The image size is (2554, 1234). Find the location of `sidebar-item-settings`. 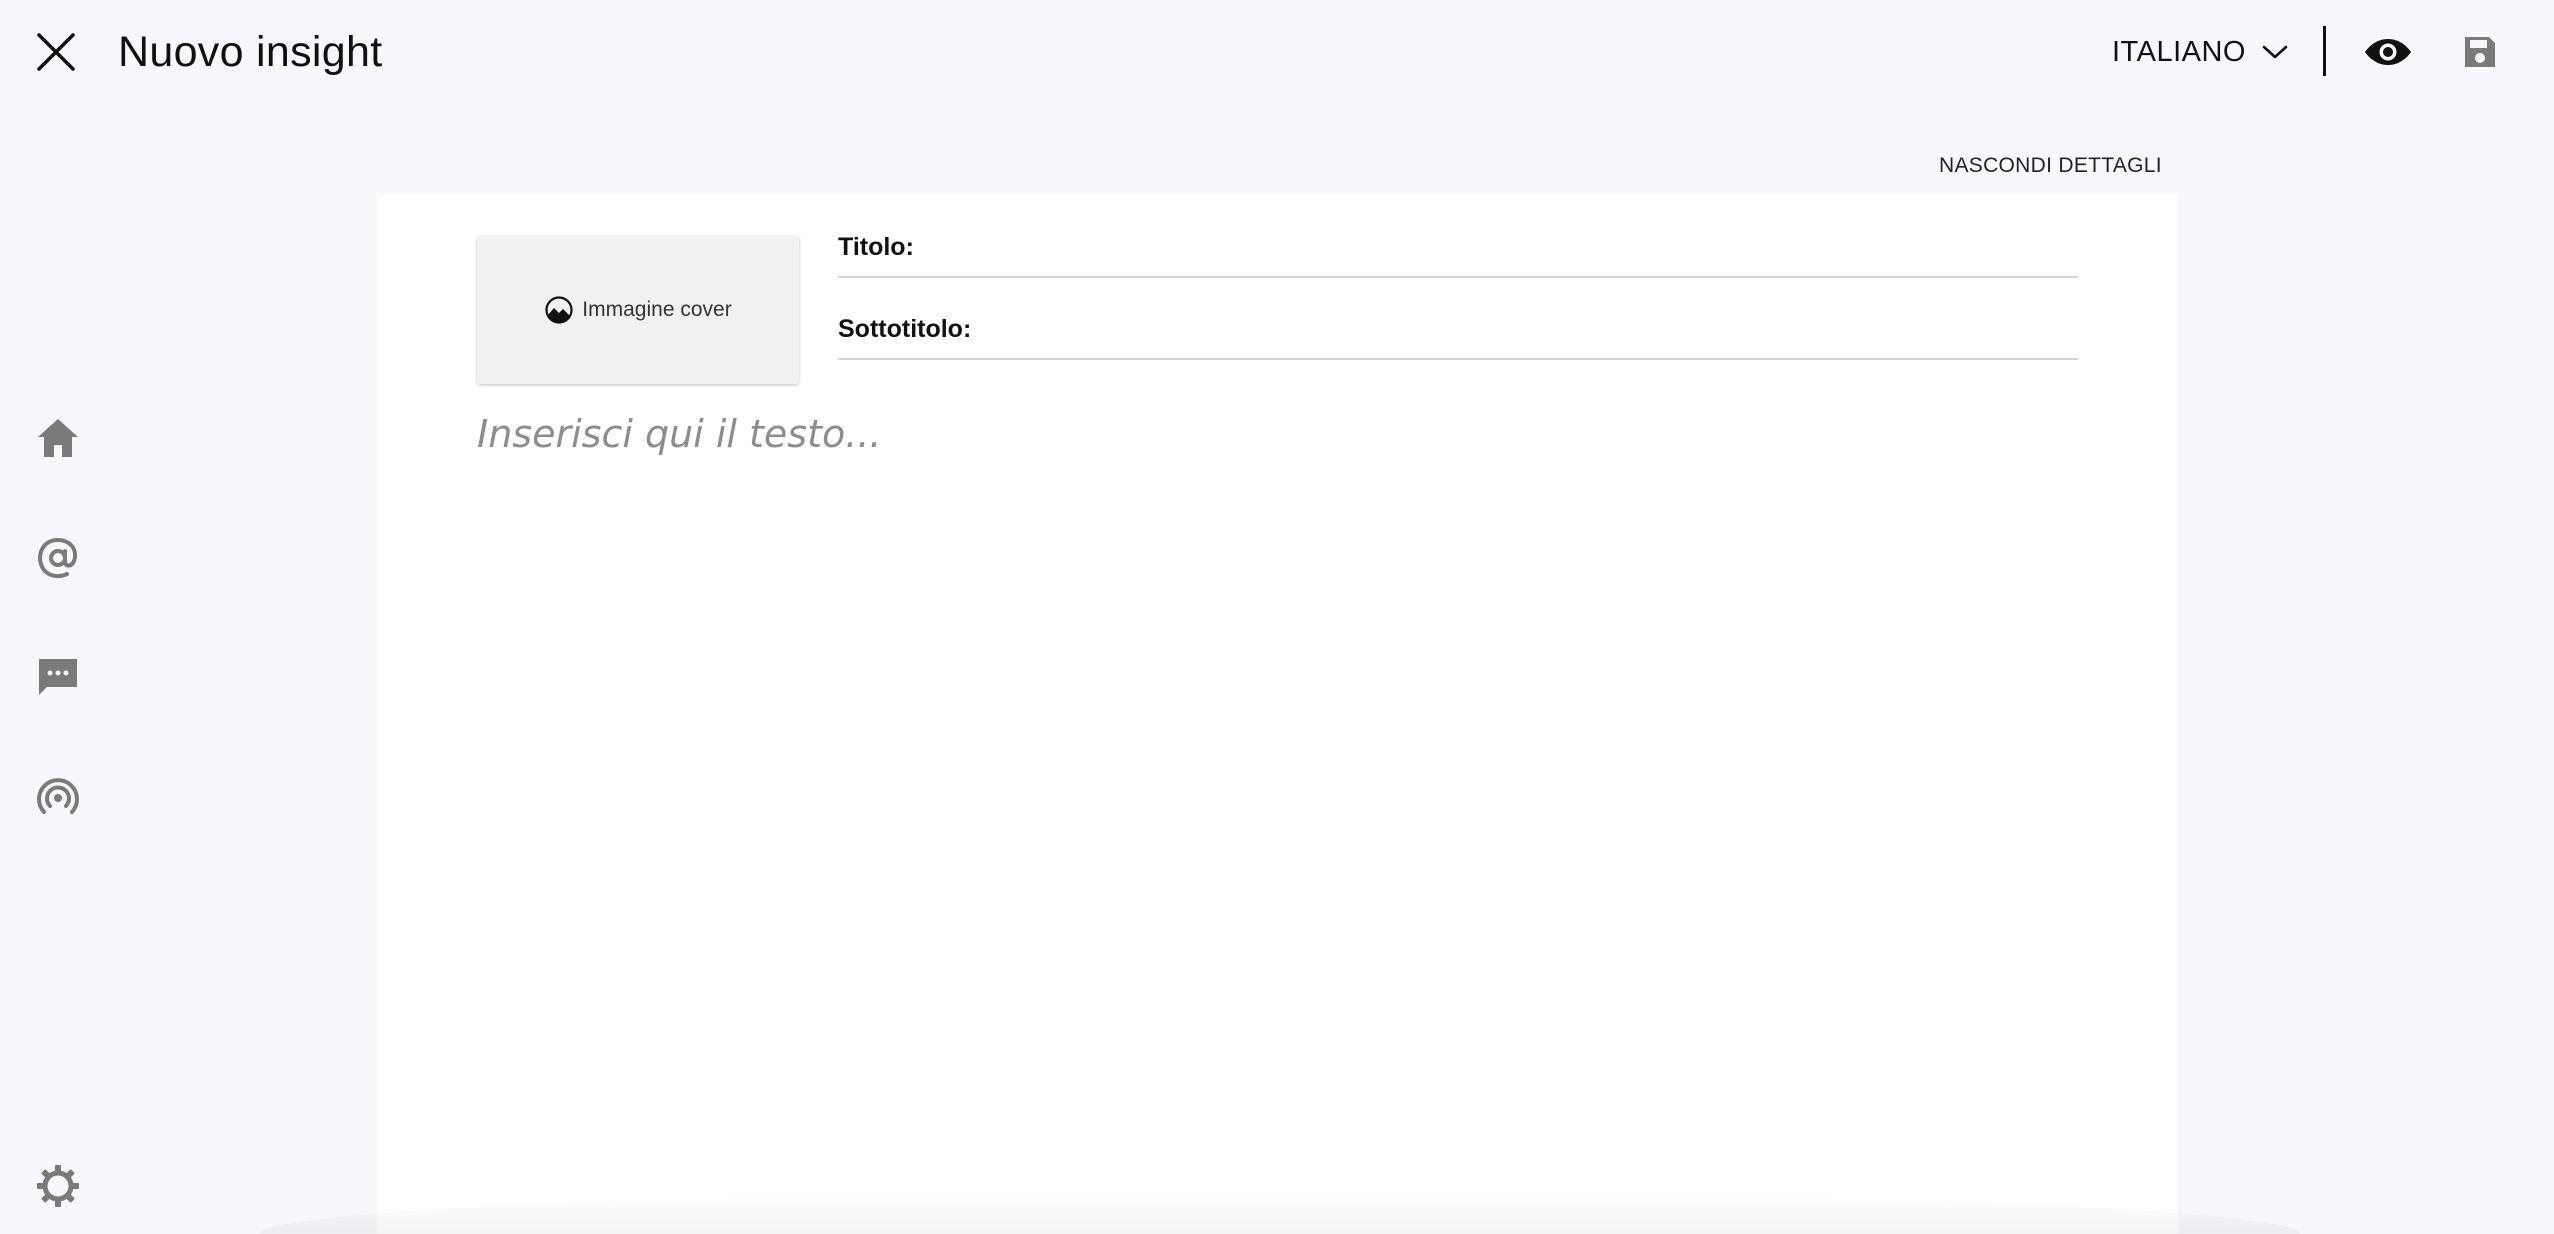

sidebar-item-settings is located at coordinates (58, 1186).